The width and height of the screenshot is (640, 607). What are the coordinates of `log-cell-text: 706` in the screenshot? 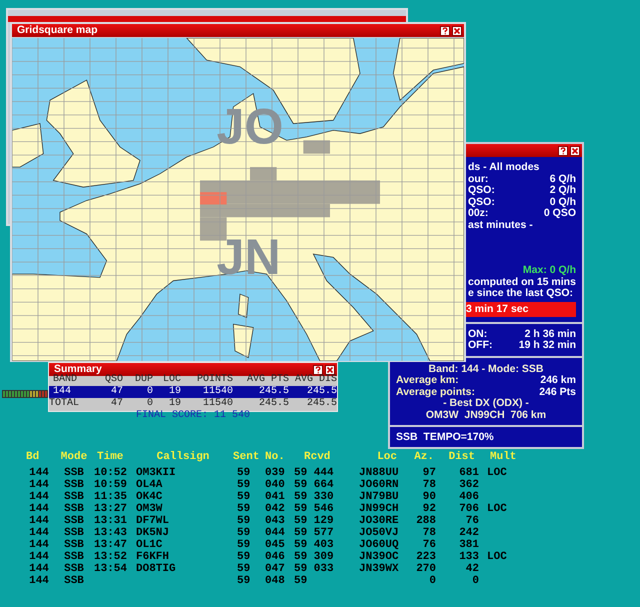 It's located at (469, 509).